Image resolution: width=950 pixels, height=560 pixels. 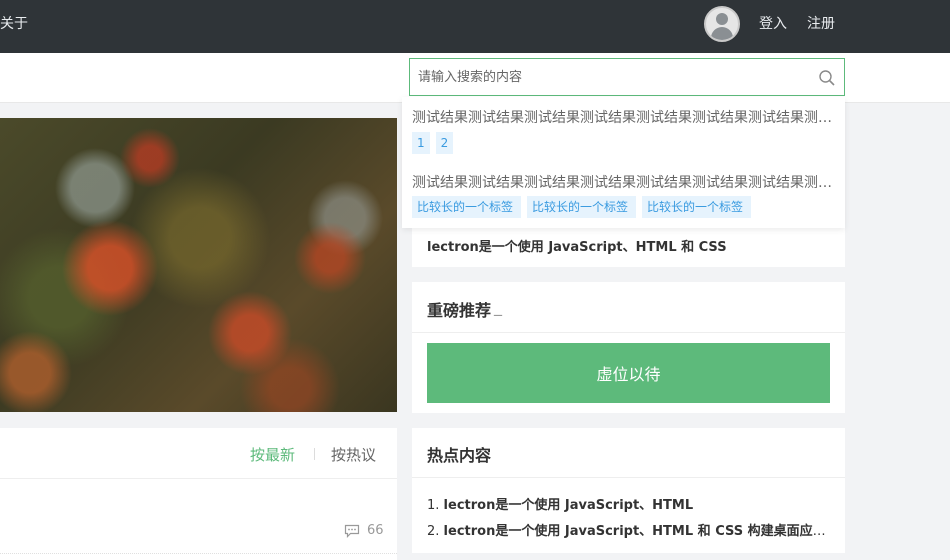 I want to click on nav-about-link: 关于, so click(x=14, y=23).